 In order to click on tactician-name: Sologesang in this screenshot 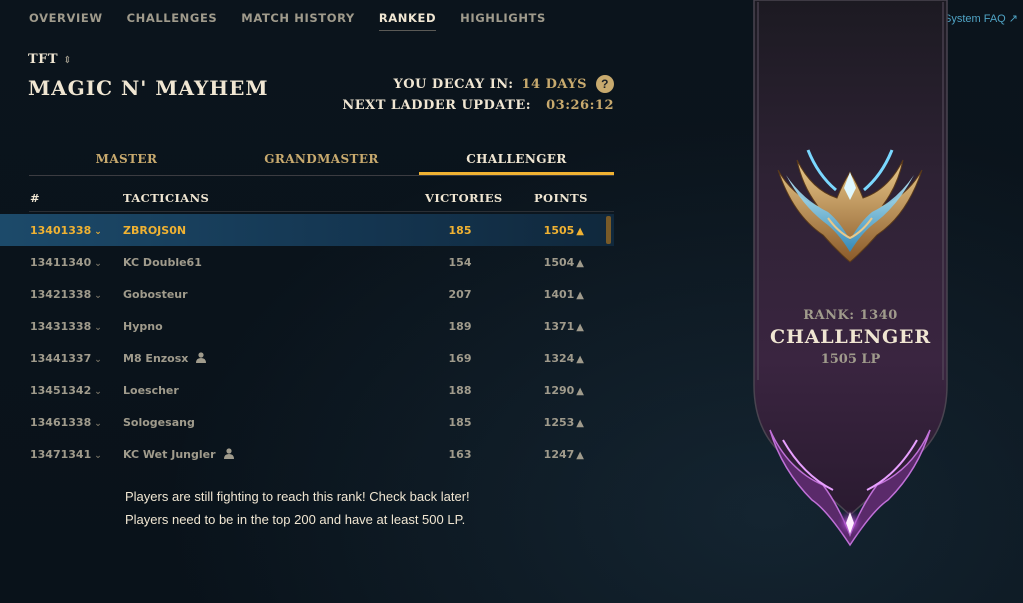, I will do `click(159, 422)`.